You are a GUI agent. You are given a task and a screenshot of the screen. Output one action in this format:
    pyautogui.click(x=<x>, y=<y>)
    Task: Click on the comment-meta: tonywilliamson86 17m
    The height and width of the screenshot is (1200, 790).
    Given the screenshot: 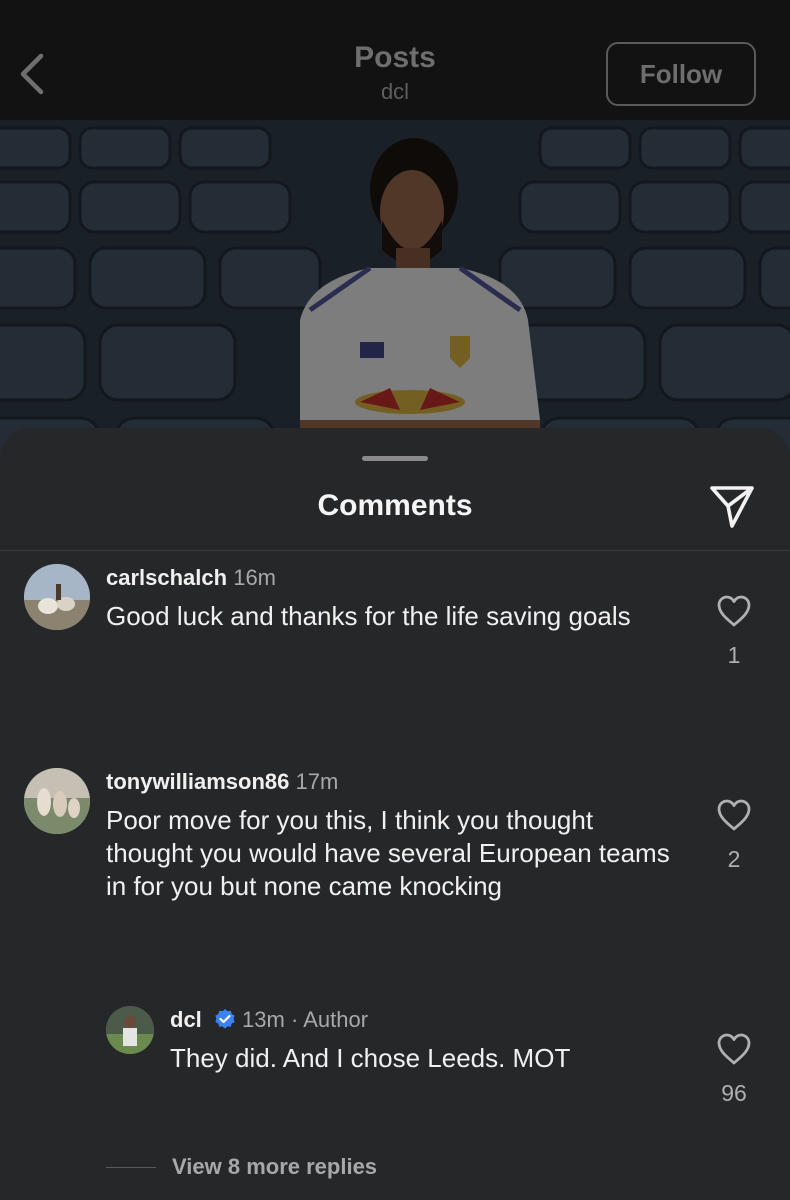 What is the action you would take?
    pyautogui.click(x=222, y=782)
    